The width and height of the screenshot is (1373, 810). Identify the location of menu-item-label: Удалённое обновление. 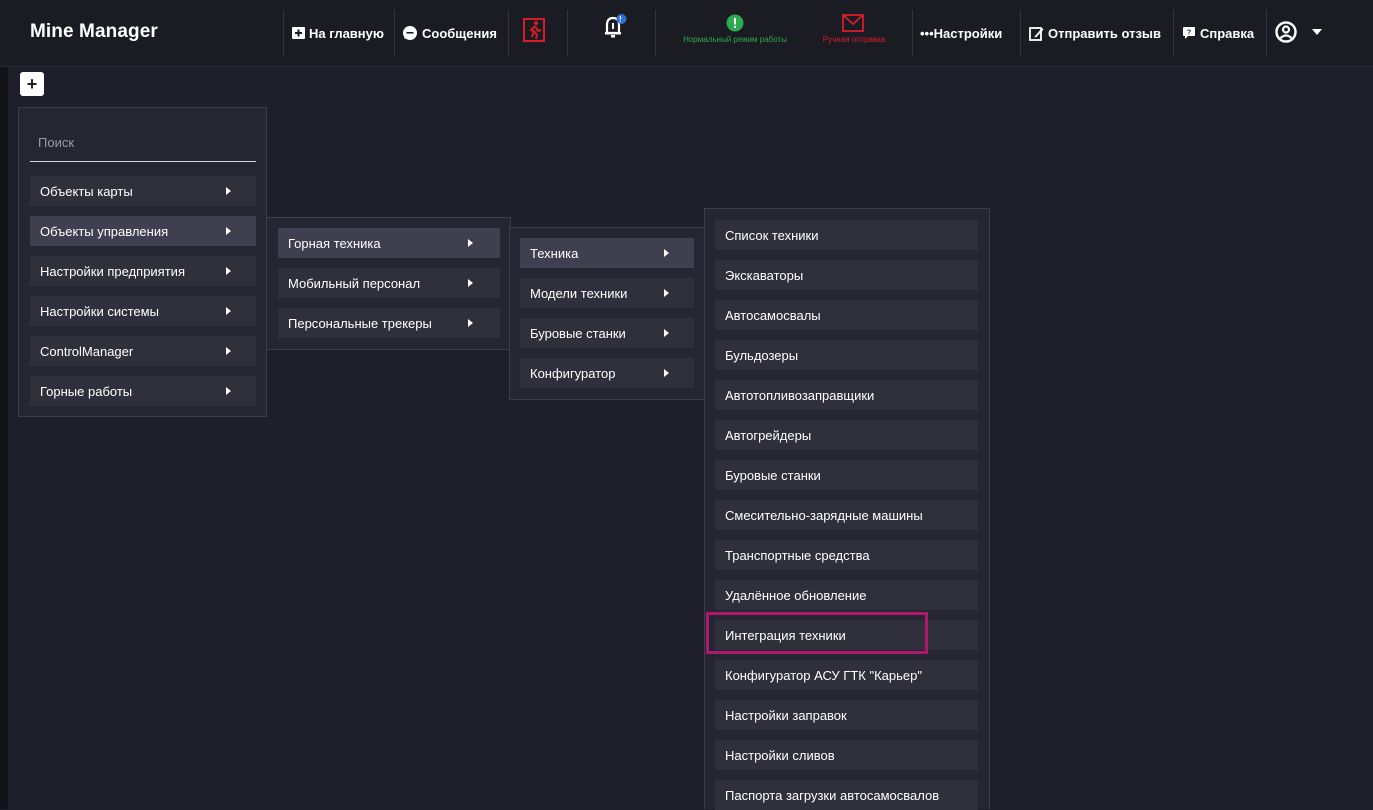
(796, 595).